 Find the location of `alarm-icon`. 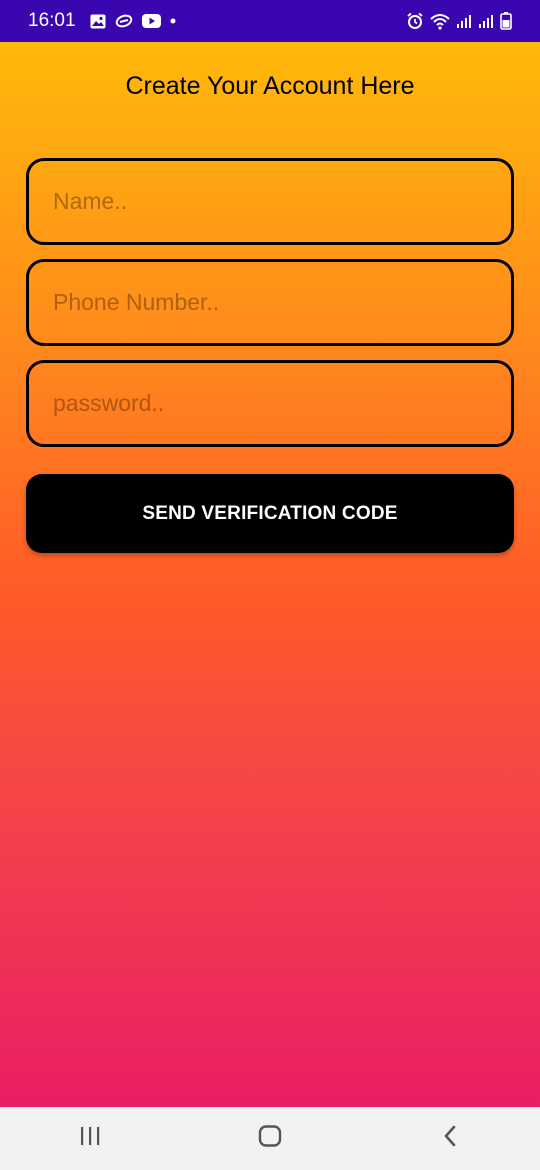

alarm-icon is located at coordinates (415, 21).